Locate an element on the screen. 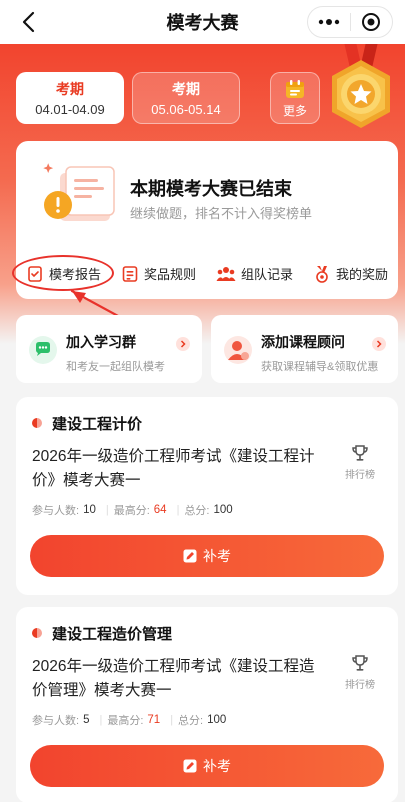  award-icon is located at coordinates (322, 274).